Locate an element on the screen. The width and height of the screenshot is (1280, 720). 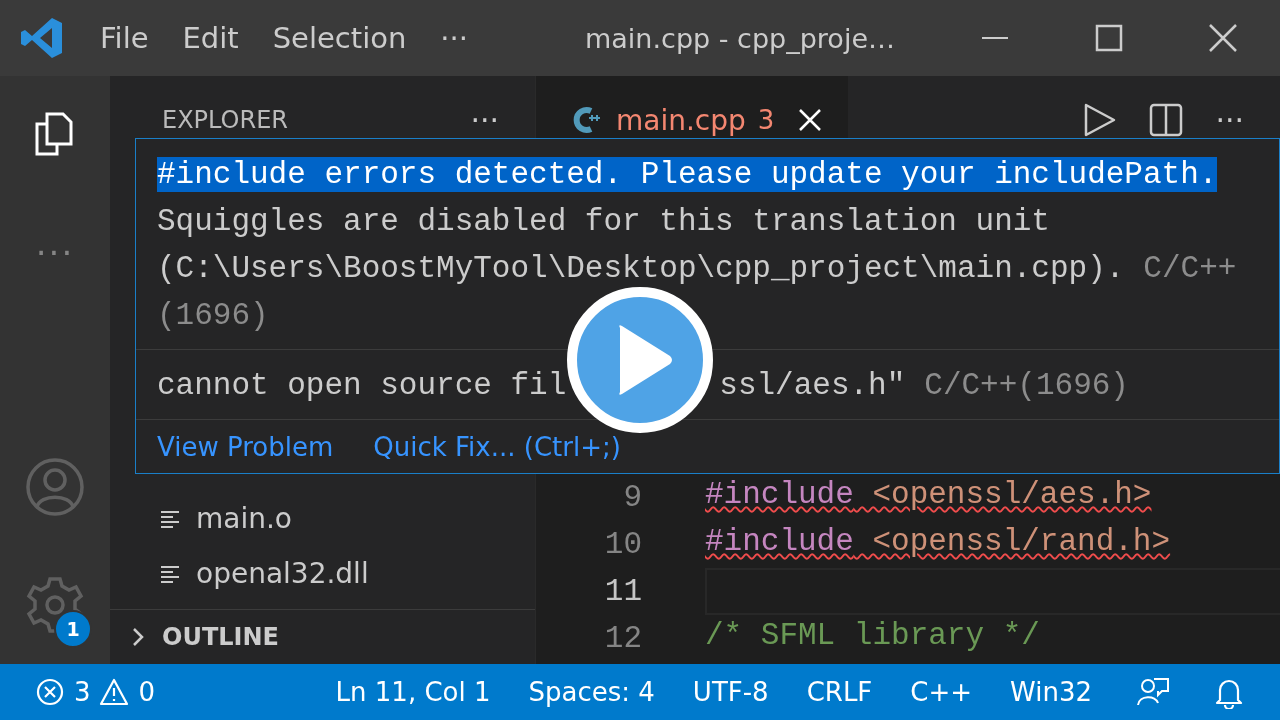
menu-item: Edit is located at coordinates (210, 38).